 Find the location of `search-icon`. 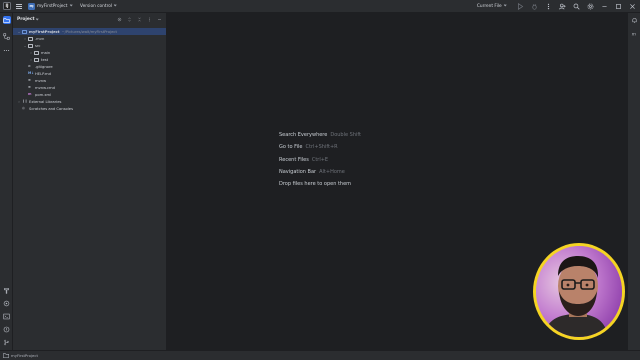

search-icon is located at coordinates (576, 6).